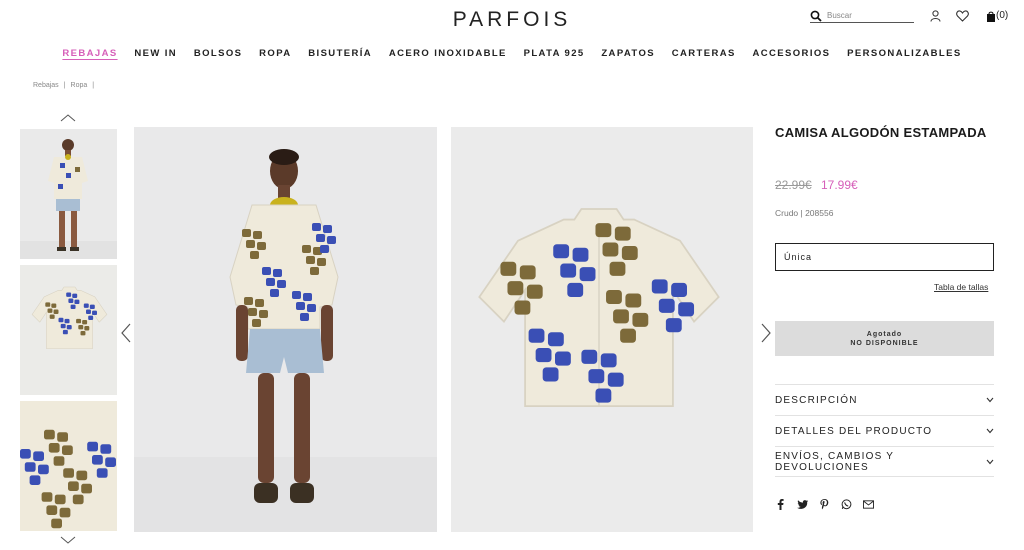 This screenshot has height=550, width=1024. What do you see at coordinates (275, 53) in the screenshot?
I see `nav-item-ropa: ROPA` at bounding box center [275, 53].